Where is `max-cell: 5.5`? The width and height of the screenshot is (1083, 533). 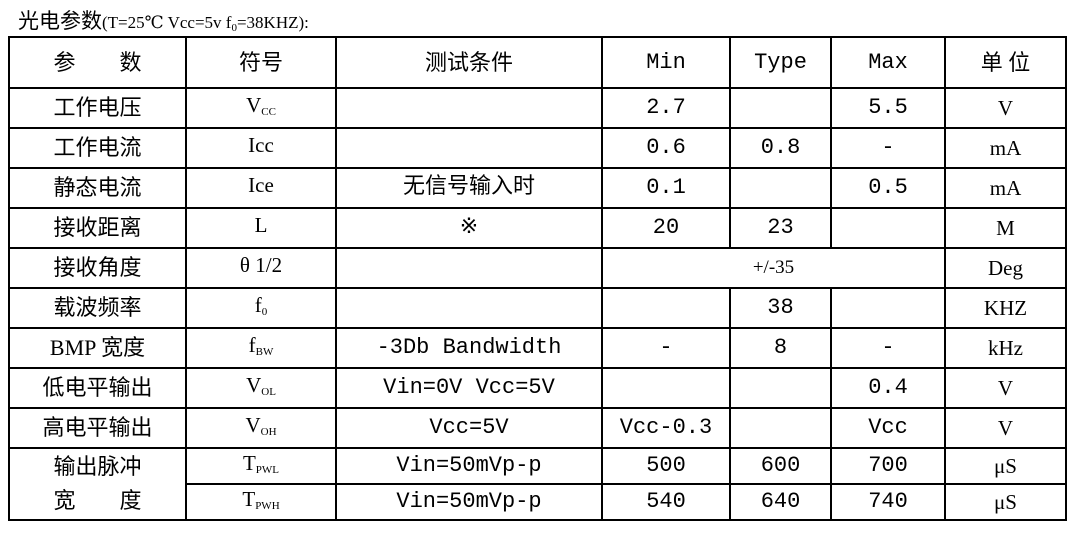 max-cell: 5.5 is located at coordinates (888, 108).